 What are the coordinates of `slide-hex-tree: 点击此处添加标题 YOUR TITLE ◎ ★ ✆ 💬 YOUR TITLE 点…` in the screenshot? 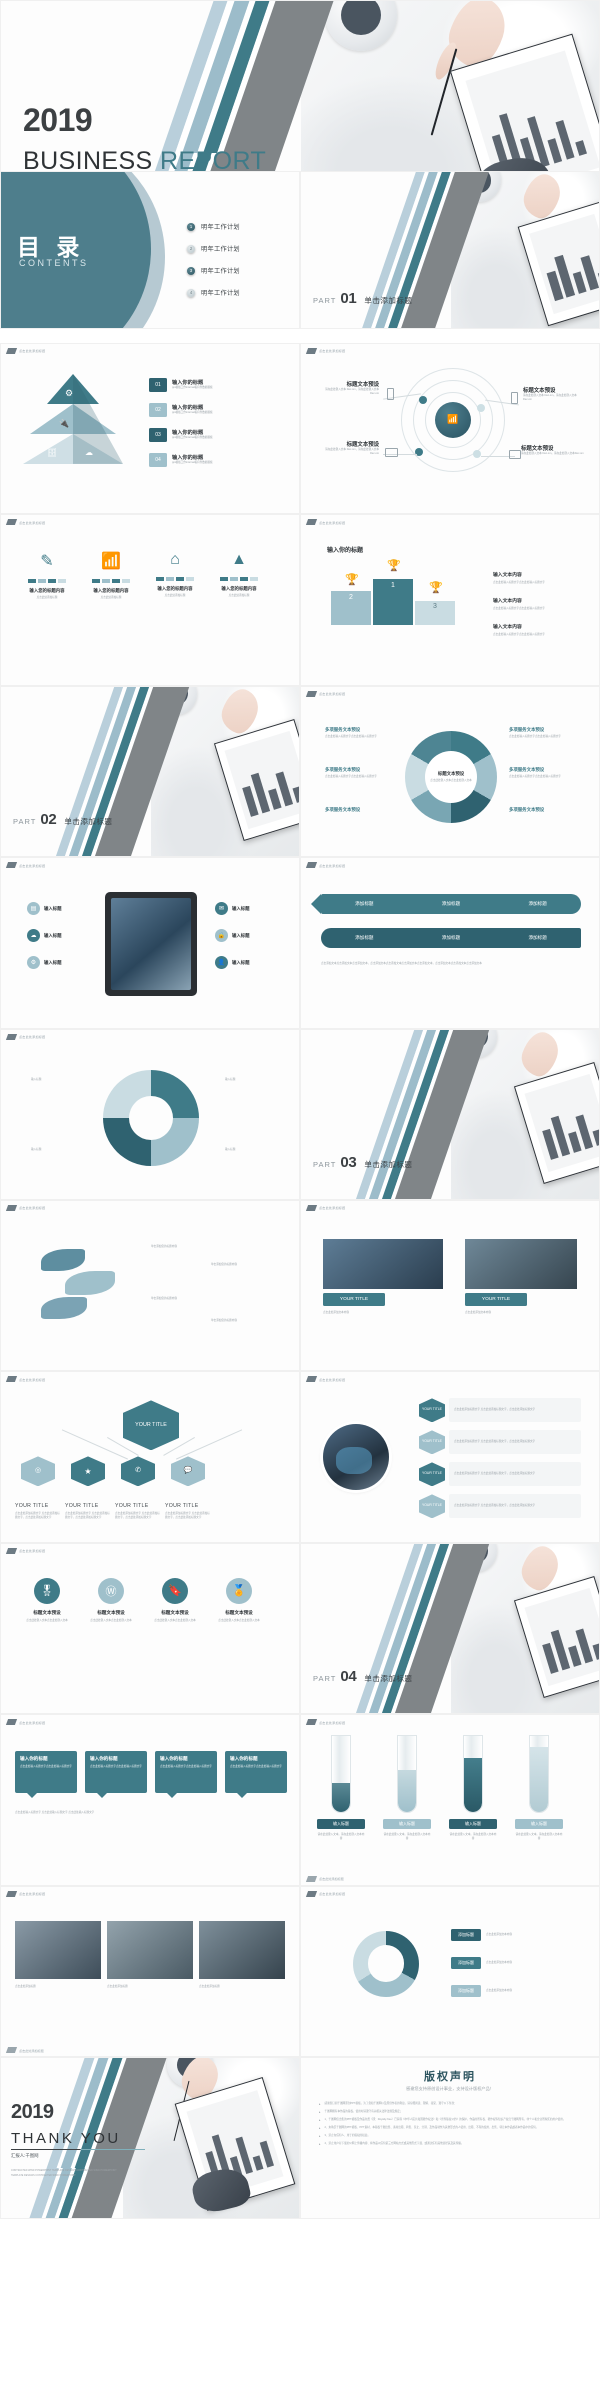 It's located at (150, 1457).